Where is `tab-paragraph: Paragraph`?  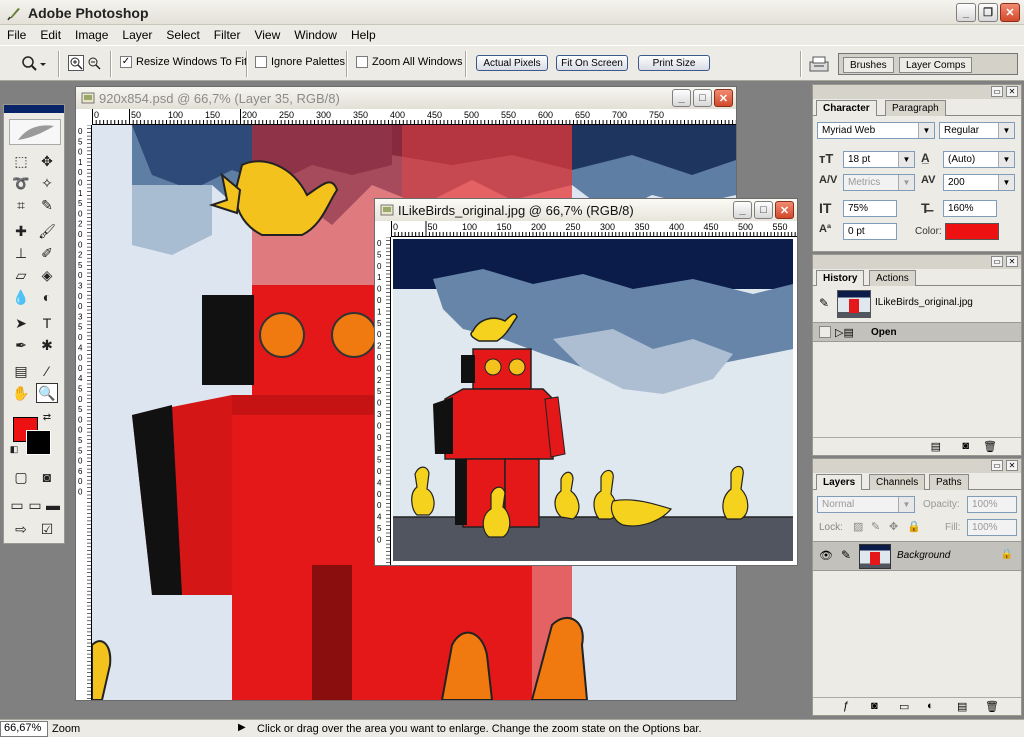
tab-paragraph: Paragraph is located at coordinates (915, 108).